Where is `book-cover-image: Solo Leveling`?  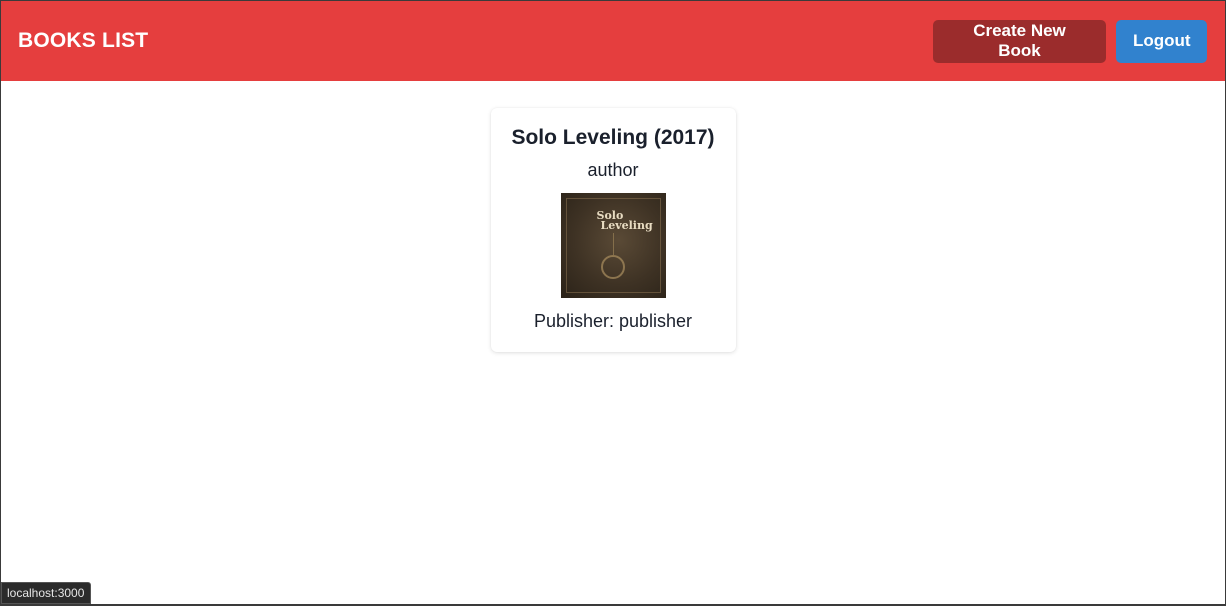
book-cover-image: Solo Leveling is located at coordinates (613, 245).